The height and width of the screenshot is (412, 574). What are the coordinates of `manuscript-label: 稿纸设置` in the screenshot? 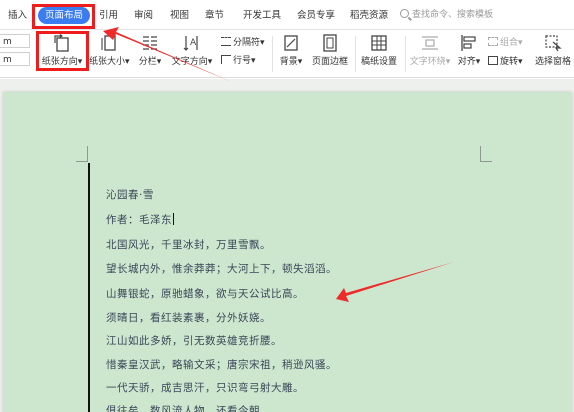 It's located at (378, 62).